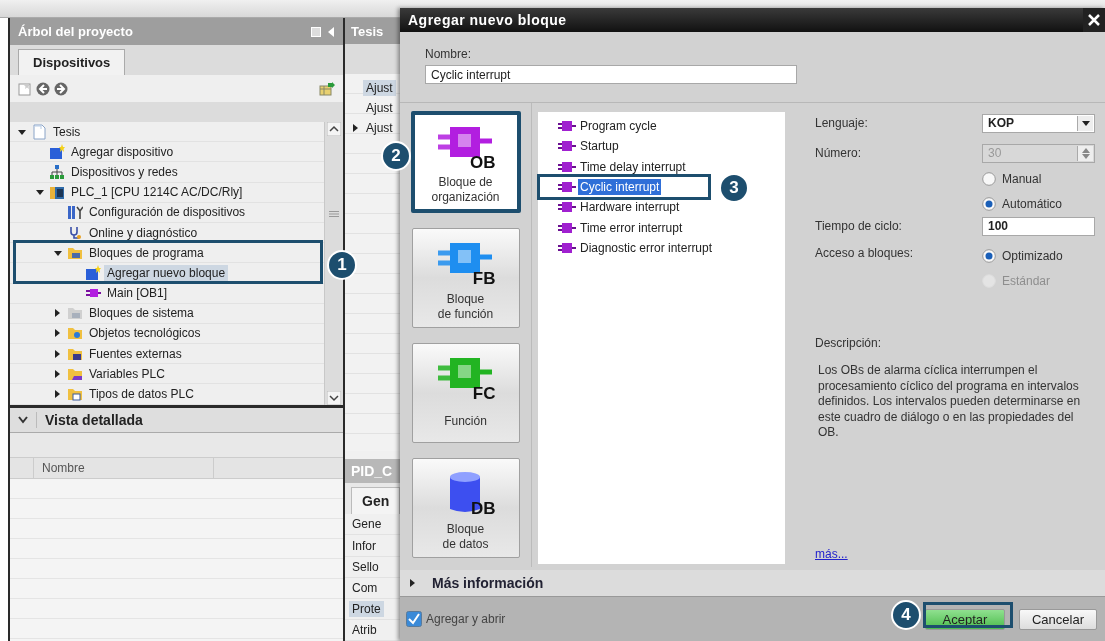 This screenshot has width=1105, height=641. What do you see at coordinates (367, 524) in the screenshot?
I see `properties-item: Gene` at bounding box center [367, 524].